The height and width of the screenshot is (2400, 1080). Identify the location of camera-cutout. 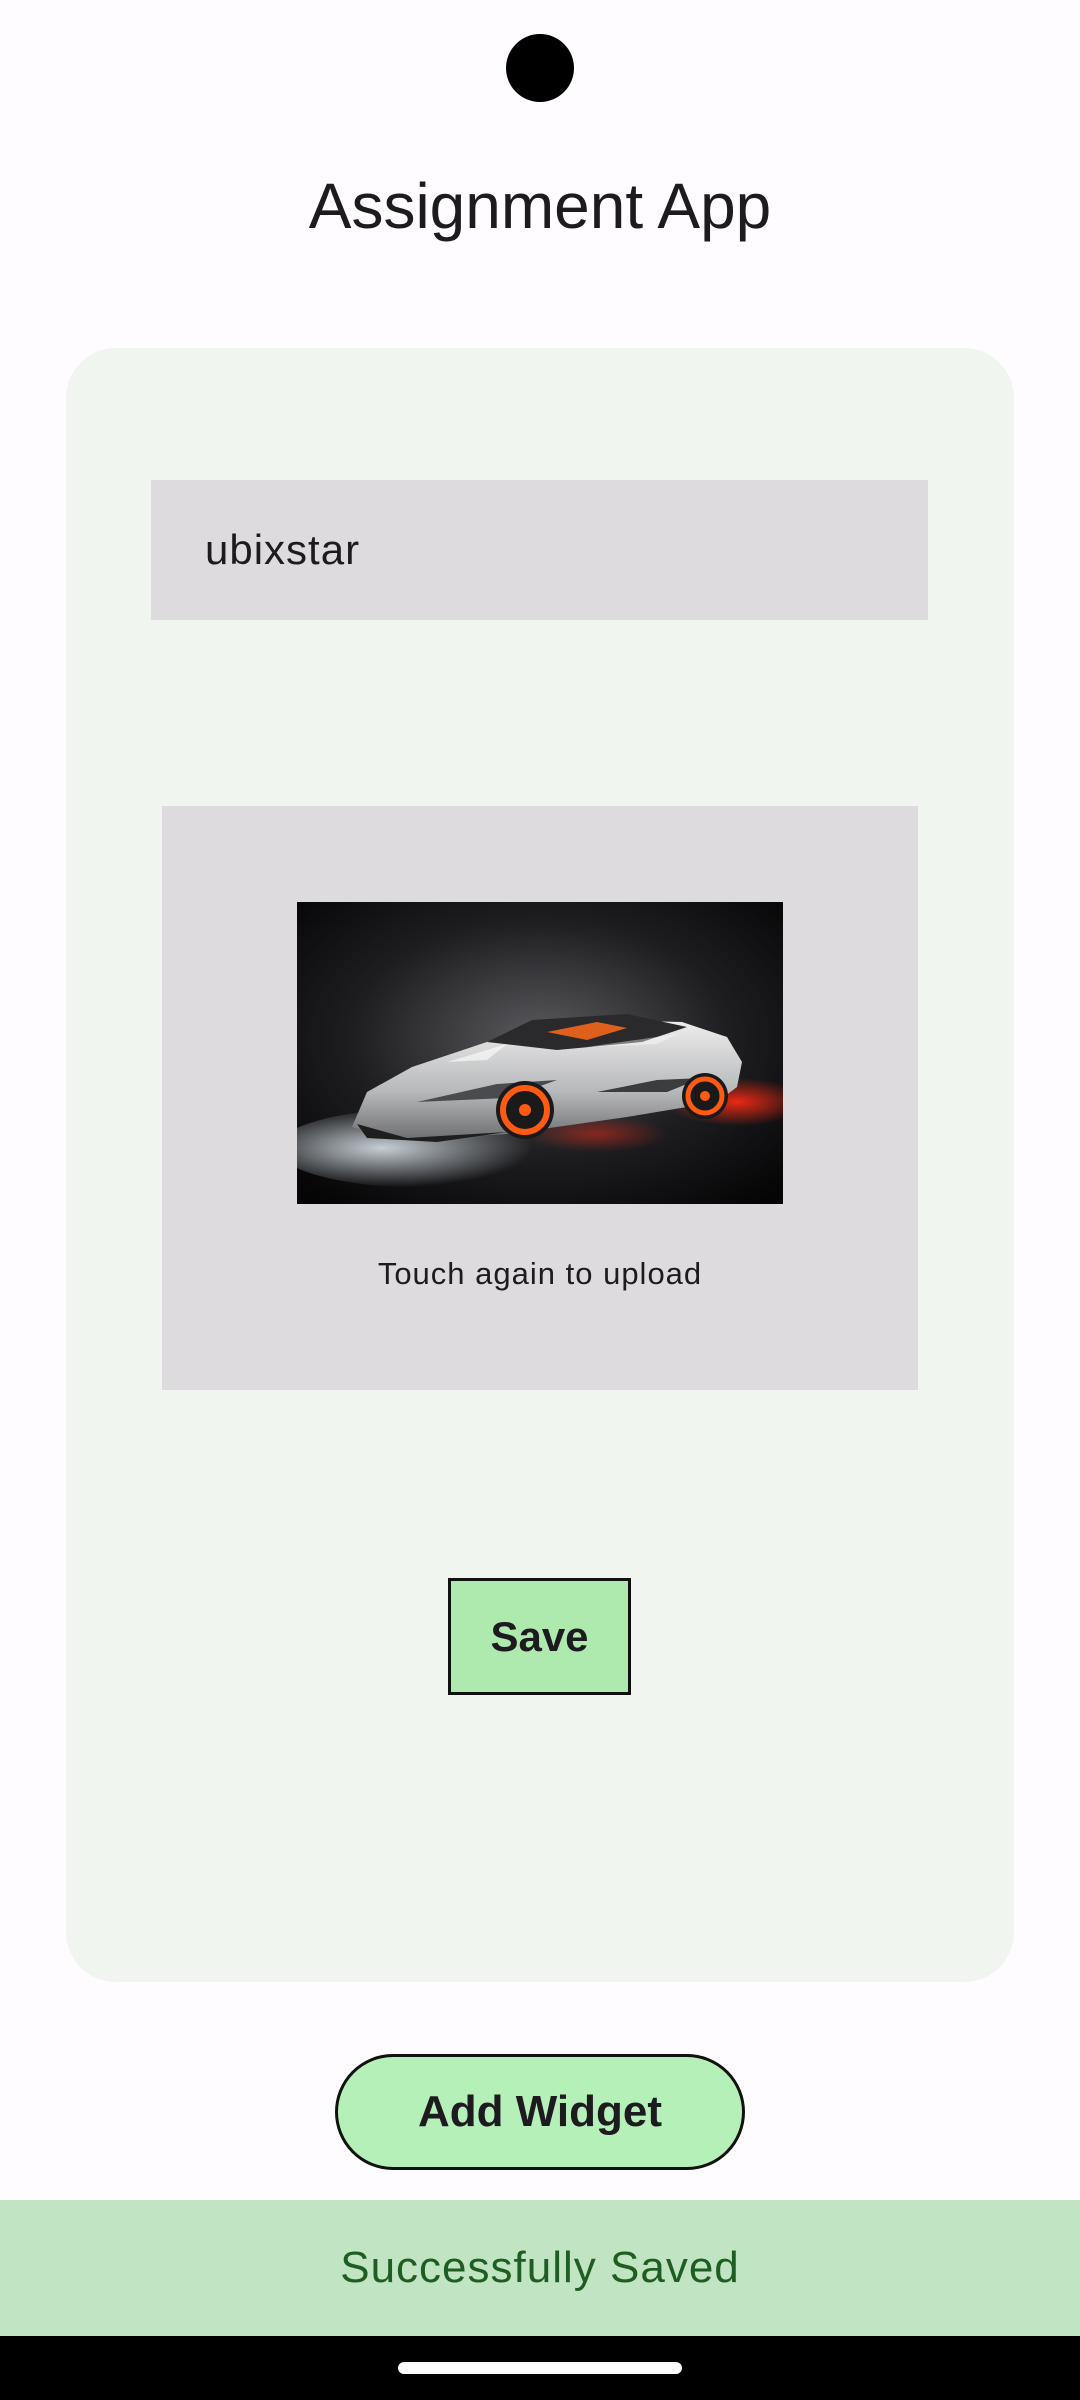
(540, 68).